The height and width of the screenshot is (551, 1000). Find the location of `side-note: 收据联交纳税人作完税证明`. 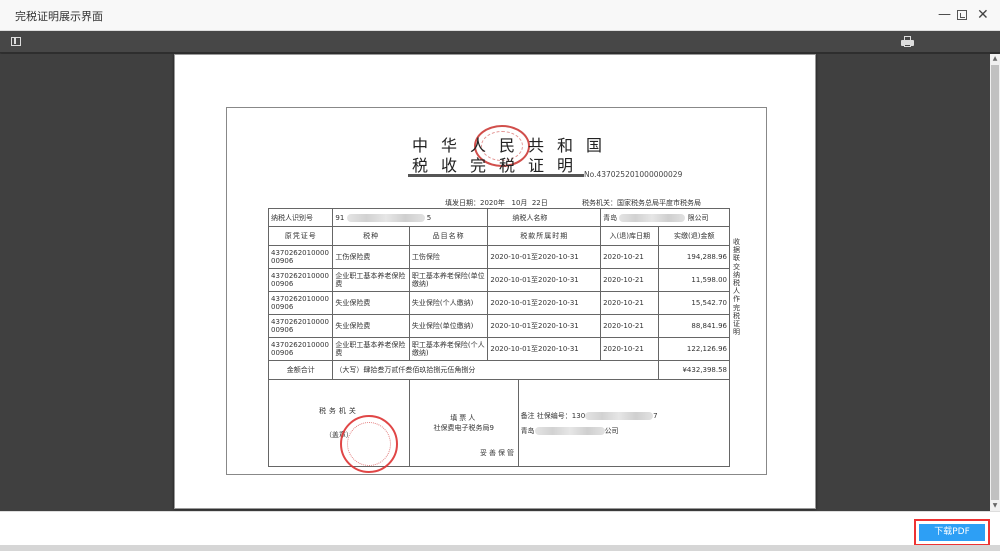

side-note: 收据联交纳税人作完税证明 is located at coordinates (736, 287).